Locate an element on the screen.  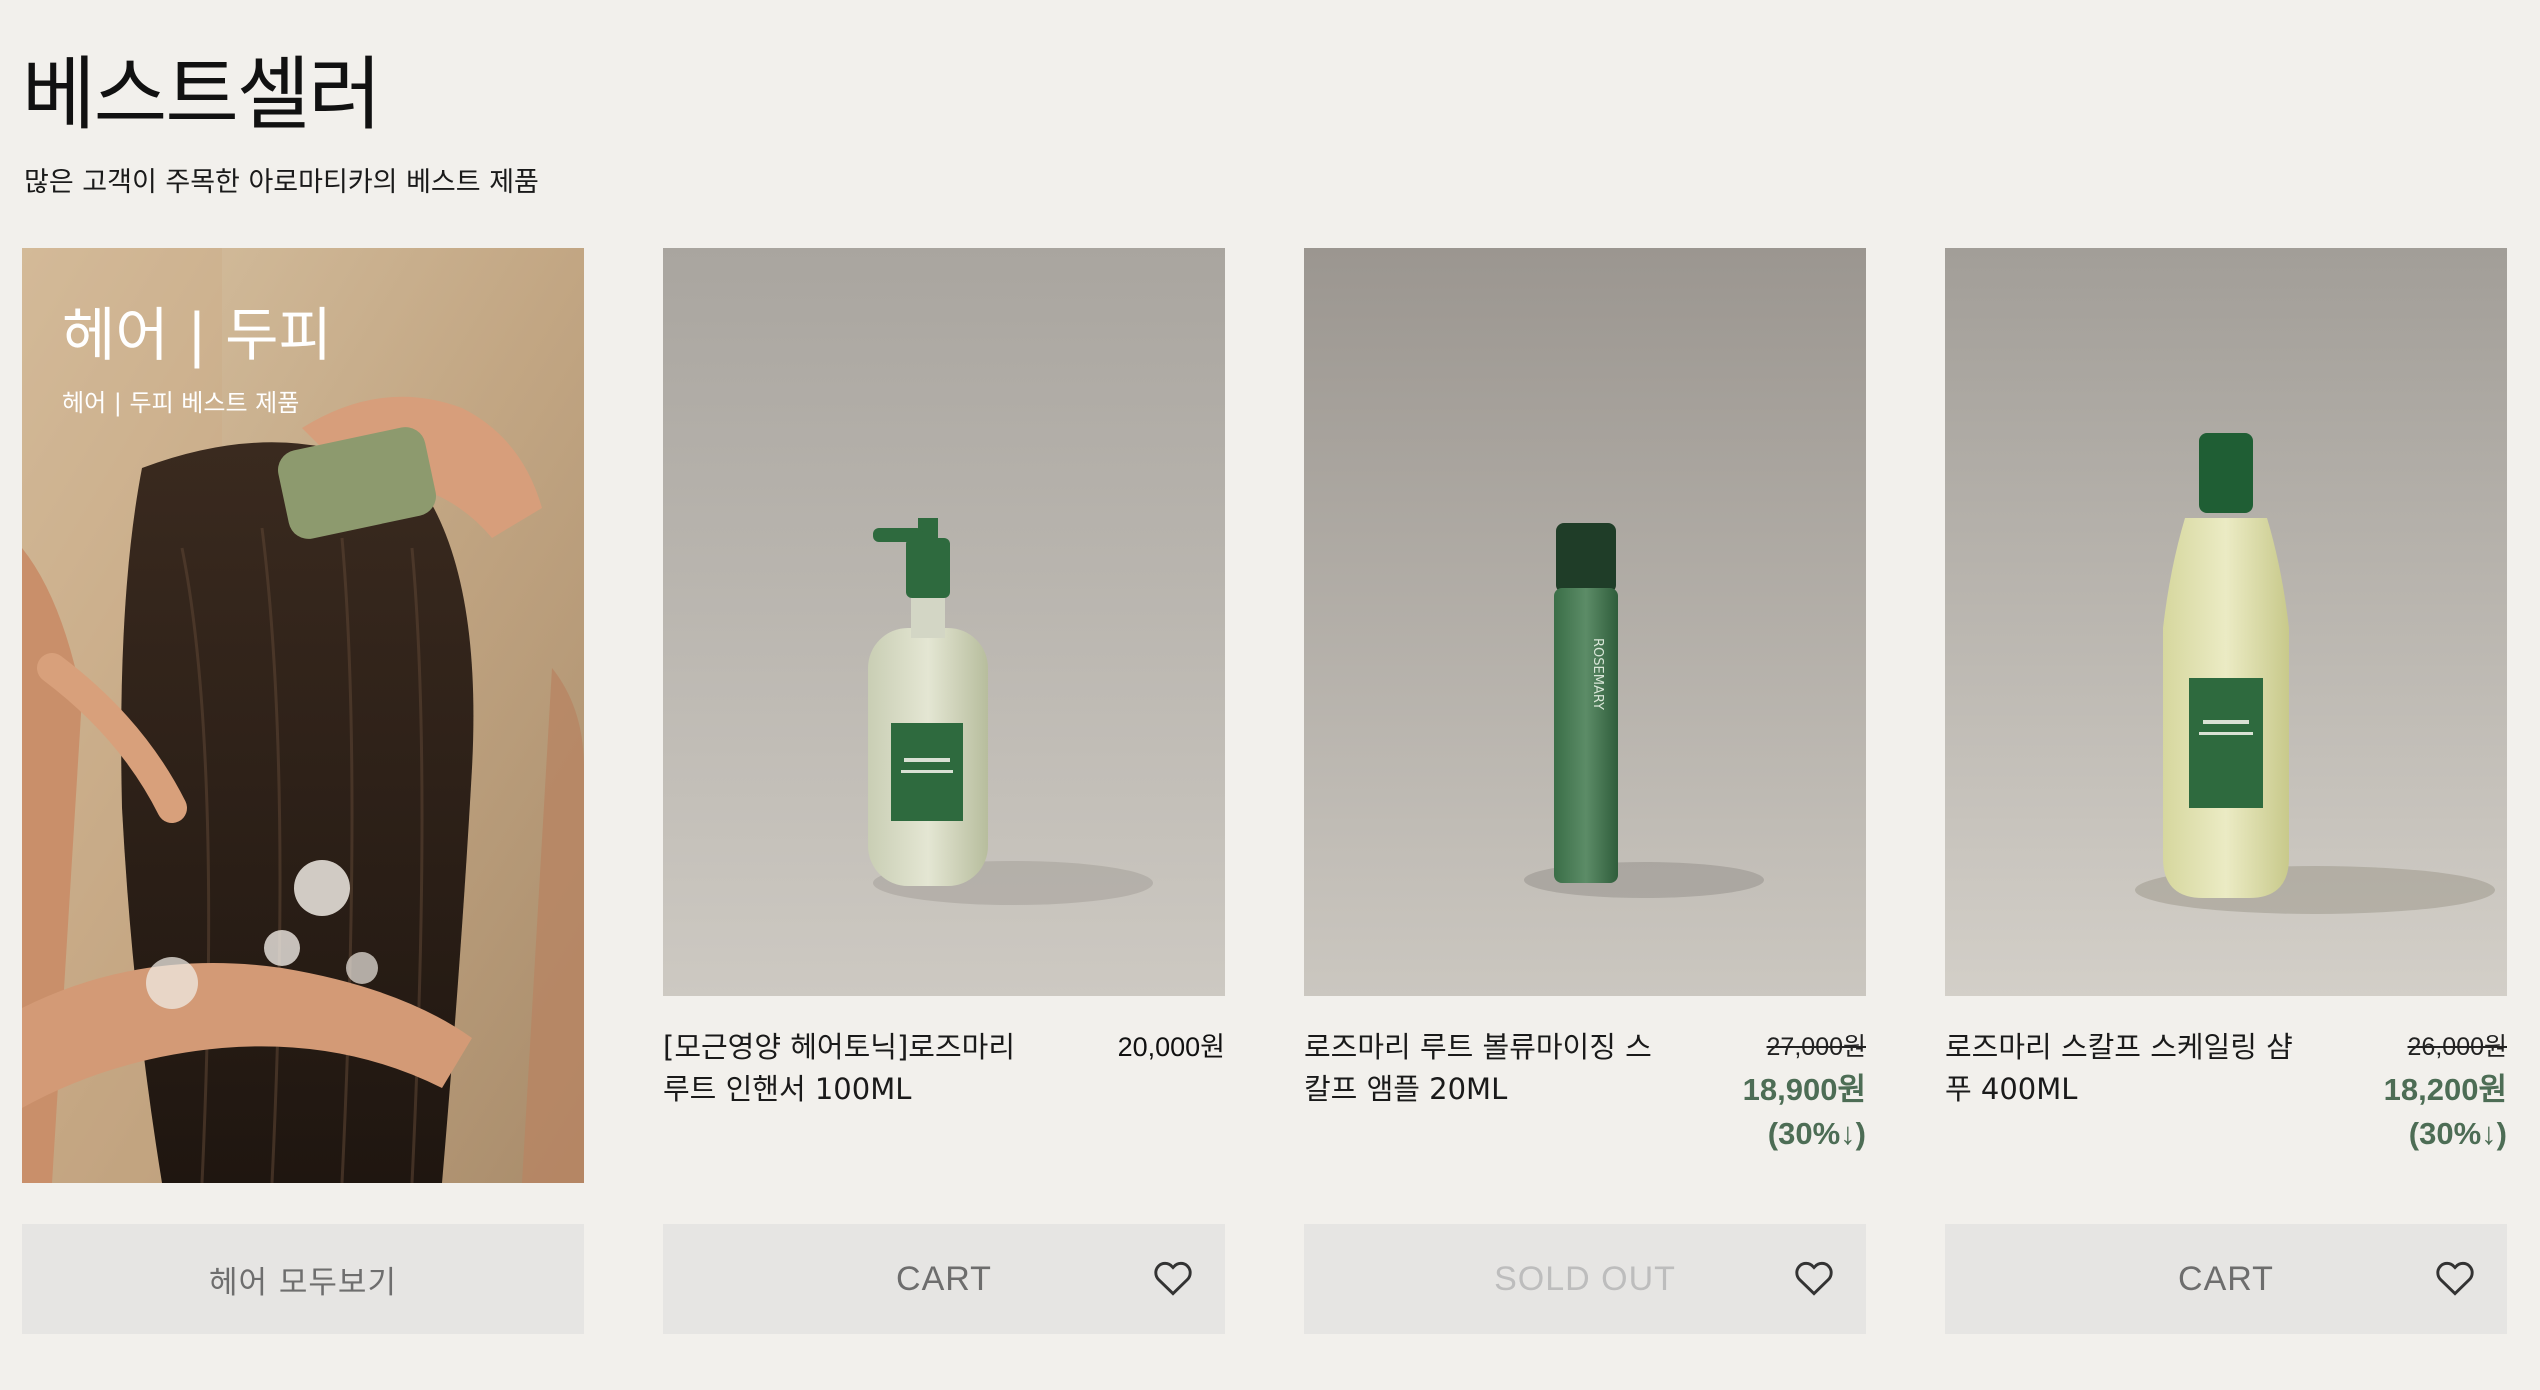
page-title: 베스트셀러 is located at coordinates (202, 94).